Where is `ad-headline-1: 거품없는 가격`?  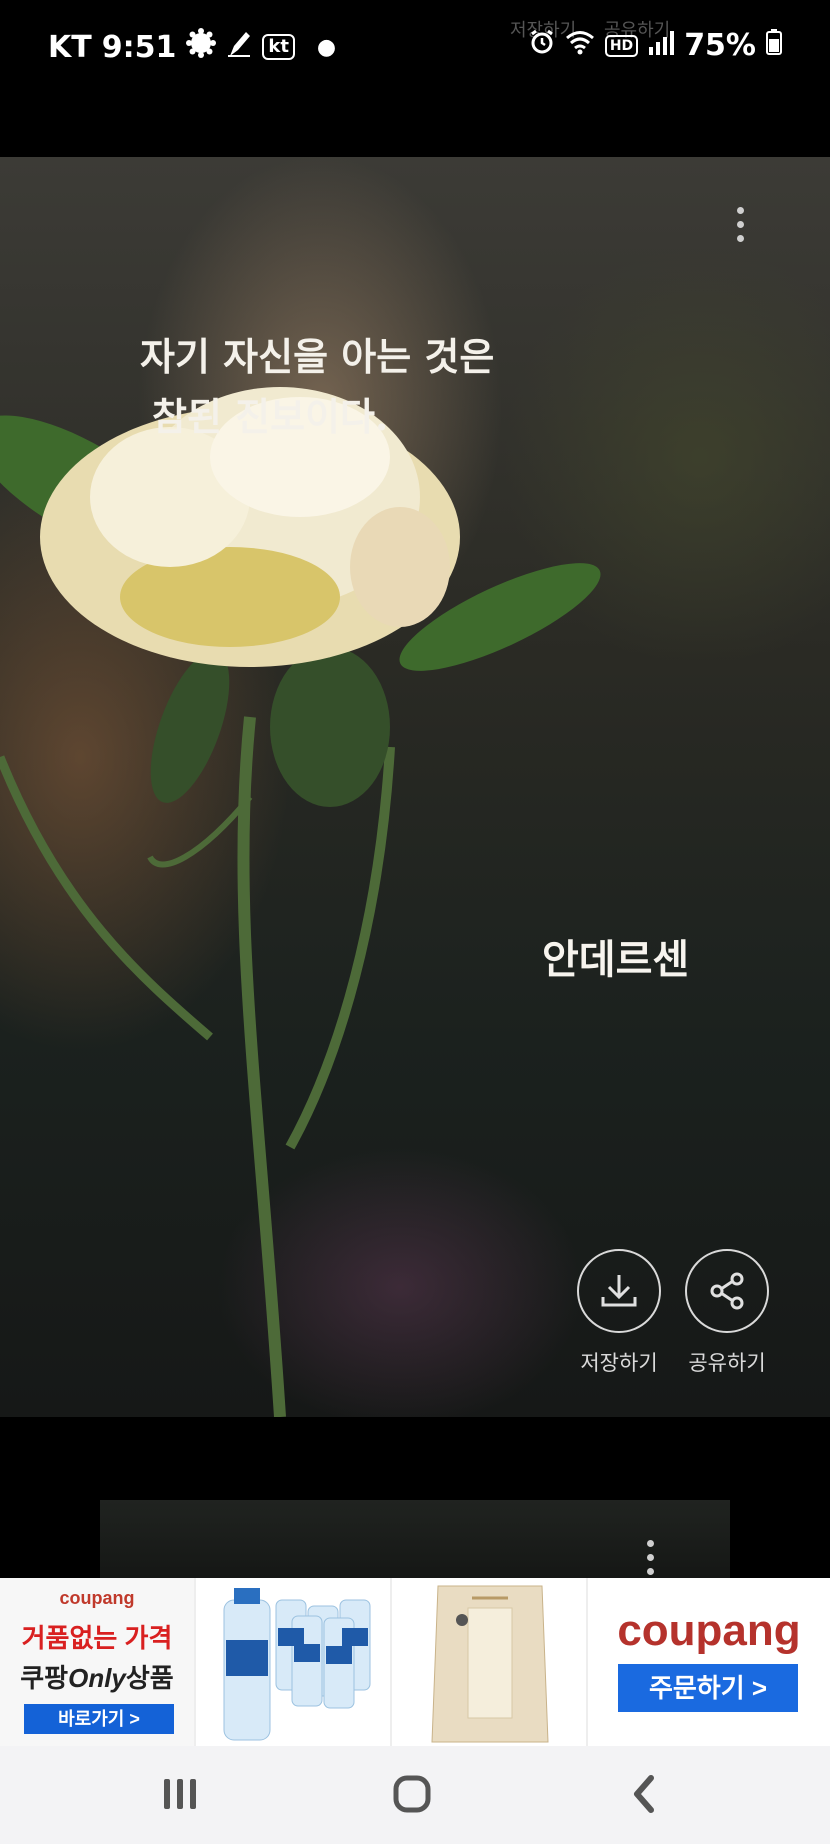 ad-headline-1: 거품없는 가격 is located at coordinates (97, 1638).